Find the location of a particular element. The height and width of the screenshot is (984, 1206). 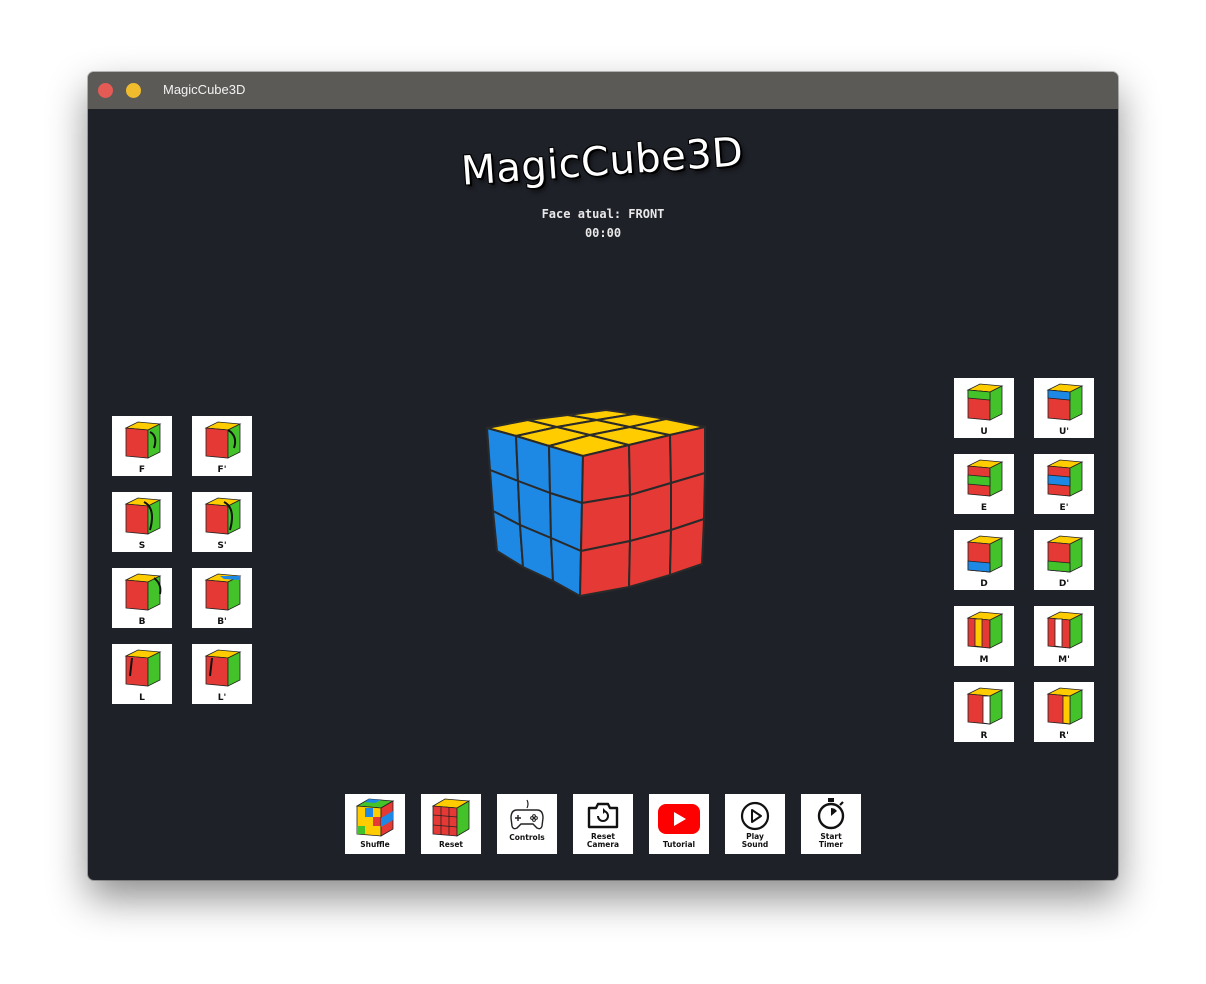

stopwatch-icon is located at coordinates (831, 814).